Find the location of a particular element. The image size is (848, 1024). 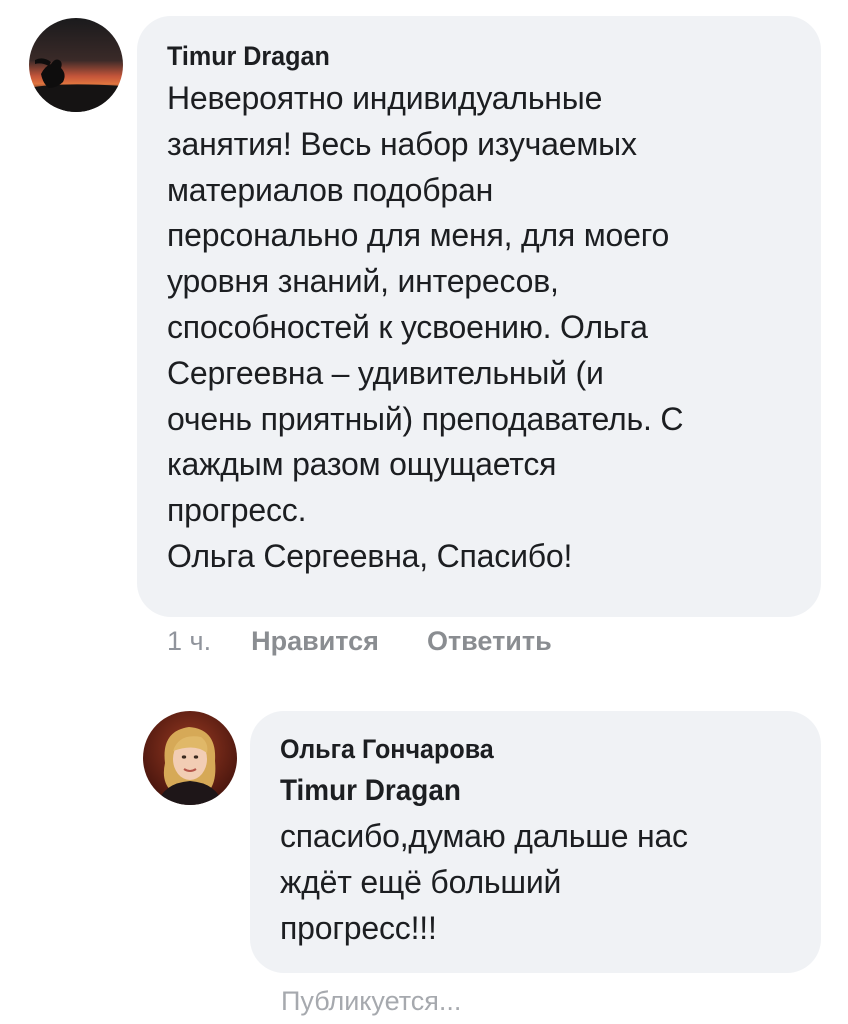

commenter-avatar is located at coordinates (76, 65).